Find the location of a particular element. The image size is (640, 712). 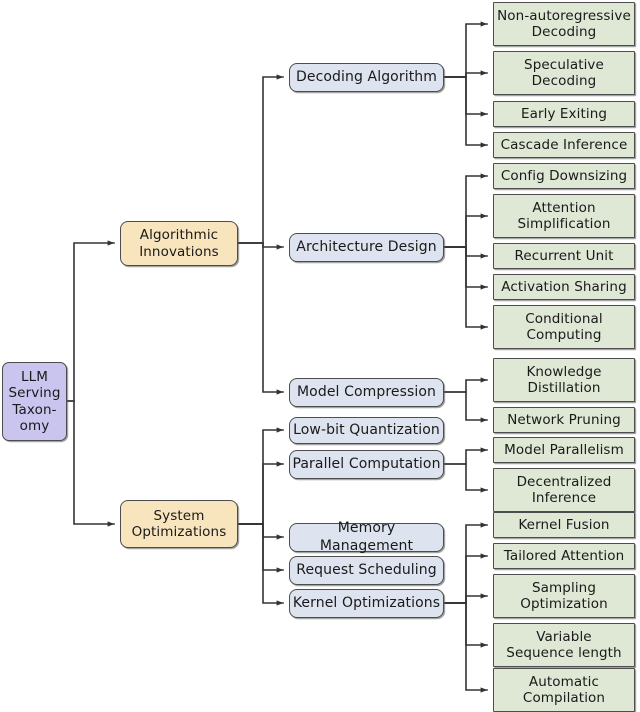

leaf-node-model-parallelism: Model Parallelism is located at coordinates (564, 450).